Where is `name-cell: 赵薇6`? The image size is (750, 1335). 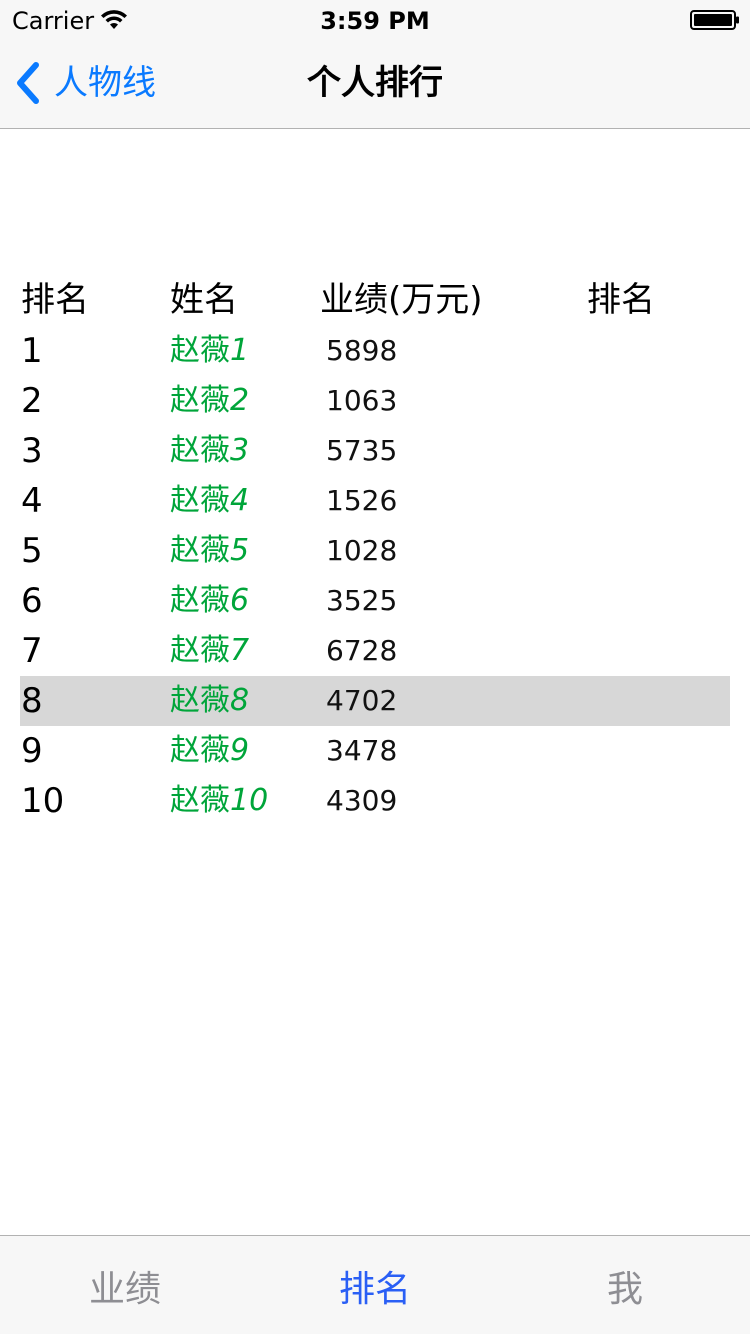 name-cell: 赵薇6 is located at coordinates (210, 600).